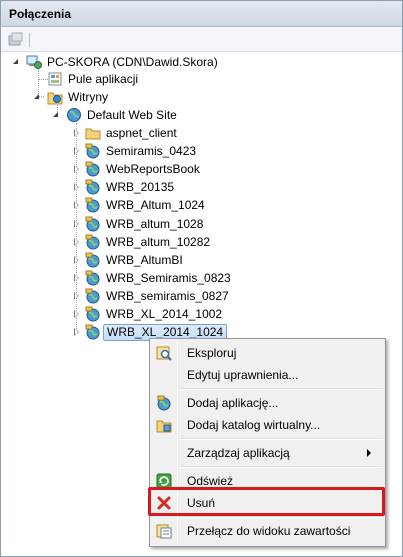 The image size is (403, 557). I want to click on tree-node-label: WebReportsBook, so click(153, 169).